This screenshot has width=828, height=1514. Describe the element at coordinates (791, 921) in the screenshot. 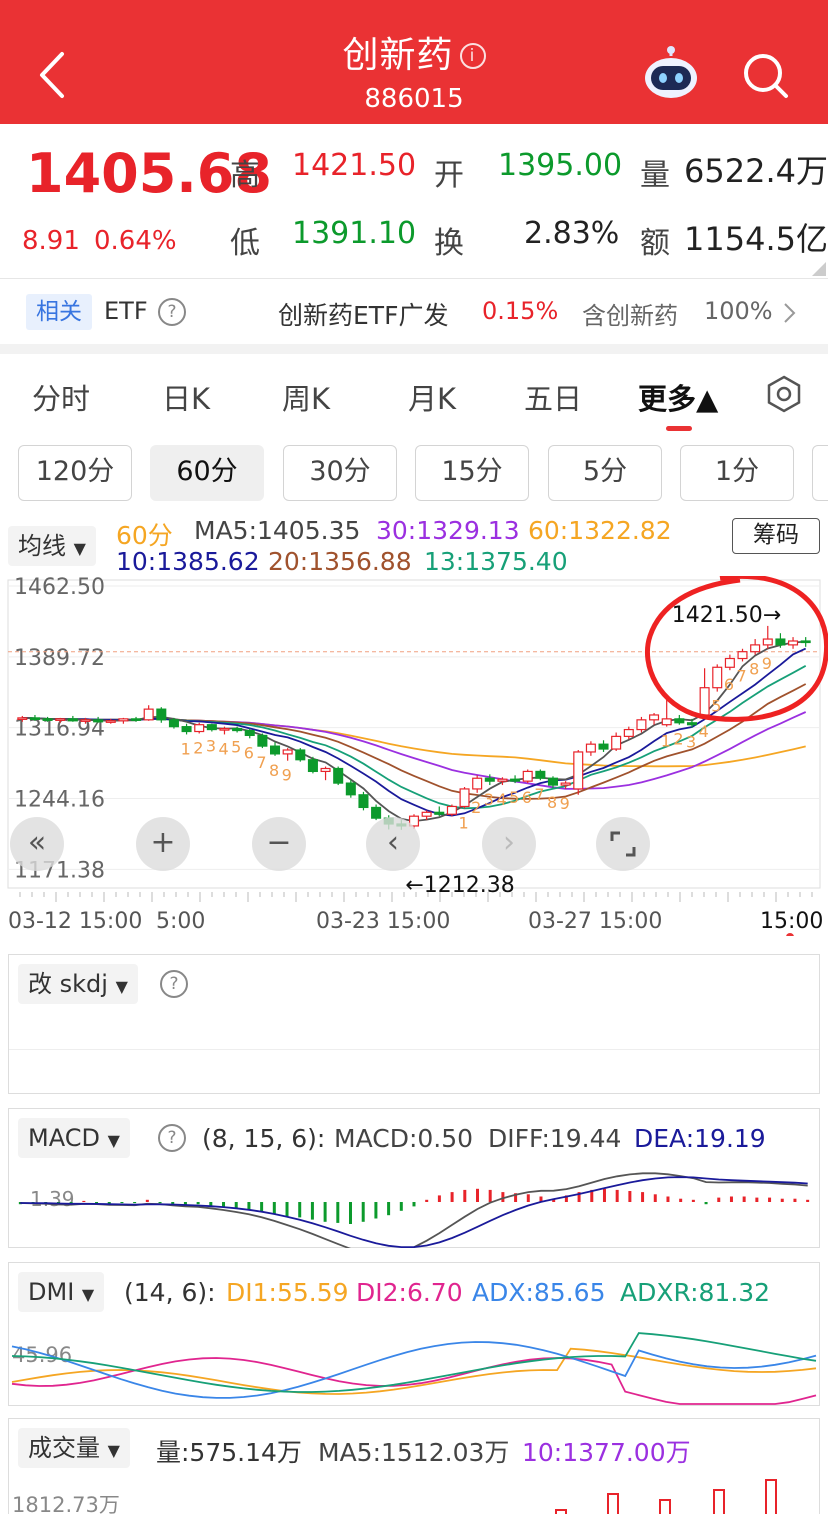

I see `x-tick-label: 15:00` at that location.